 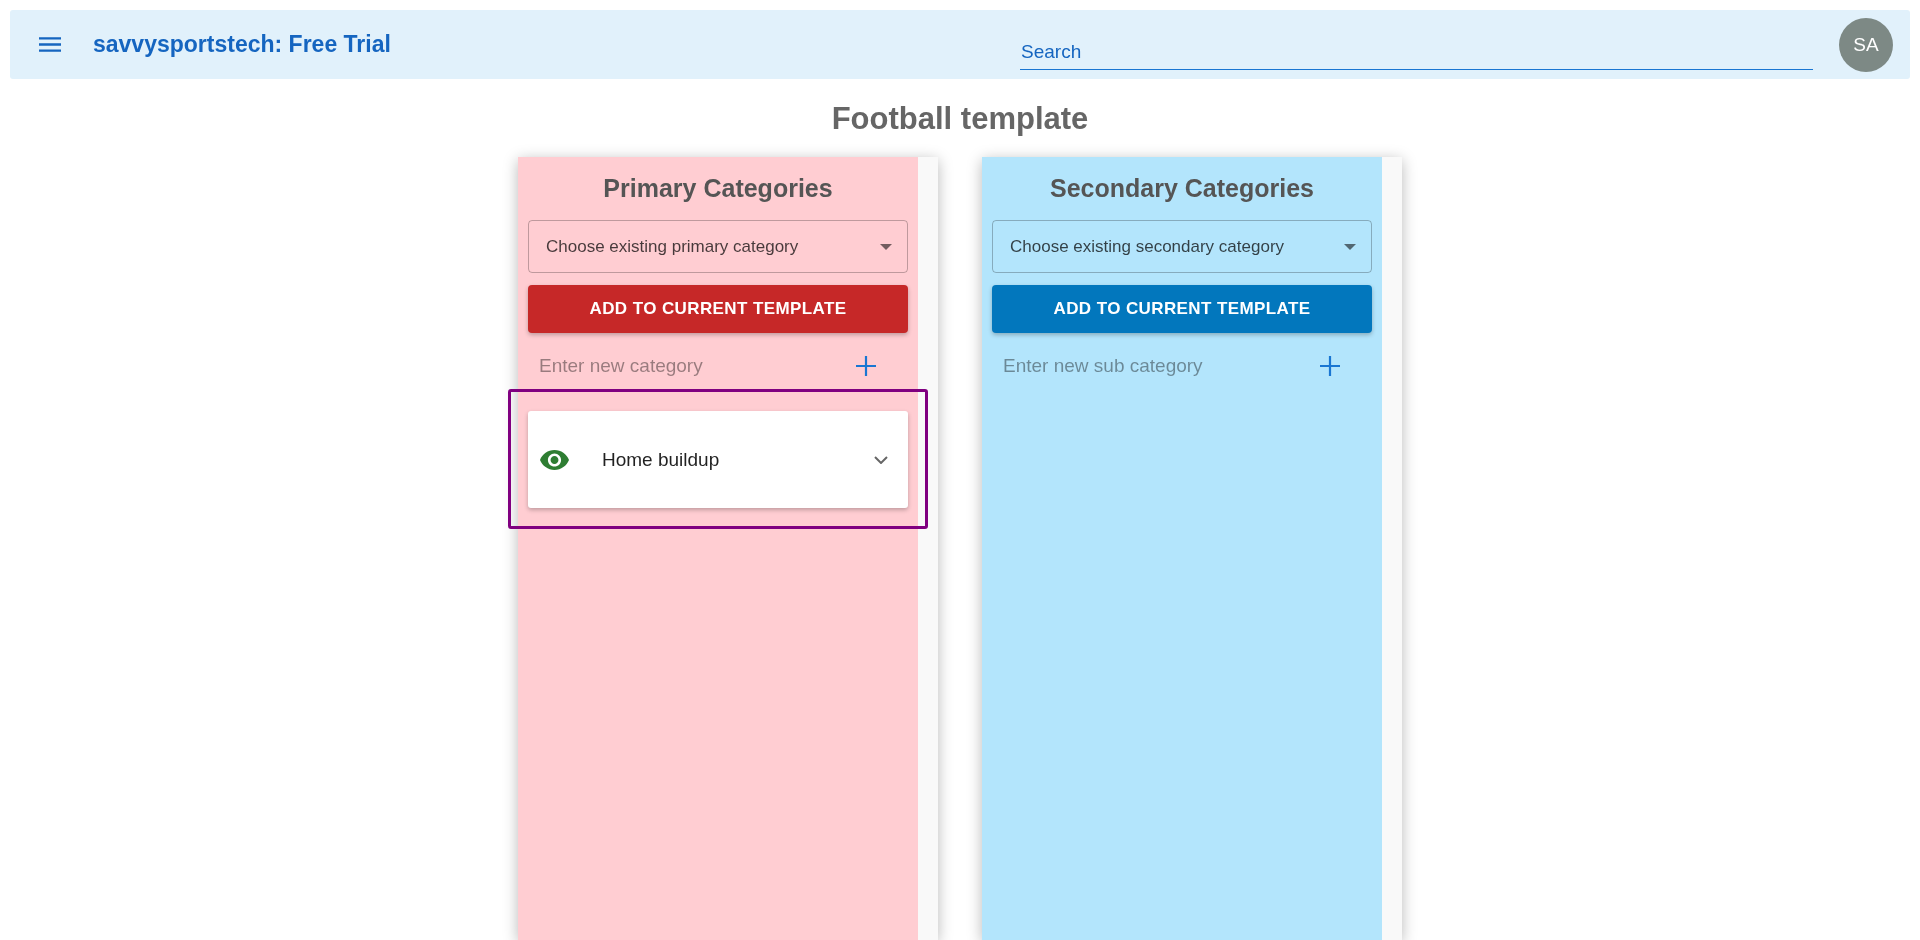 I want to click on category-dropdown: Choose existing primary category, so click(x=718, y=246).